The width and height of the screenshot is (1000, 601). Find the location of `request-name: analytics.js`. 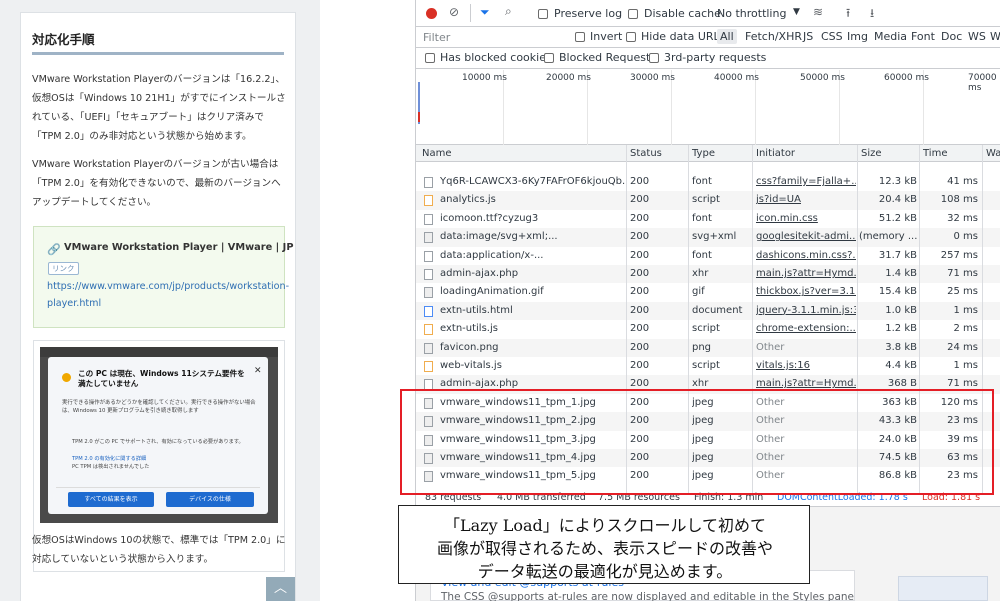

request-name: analytics.js is located at coordinates (468, 200).